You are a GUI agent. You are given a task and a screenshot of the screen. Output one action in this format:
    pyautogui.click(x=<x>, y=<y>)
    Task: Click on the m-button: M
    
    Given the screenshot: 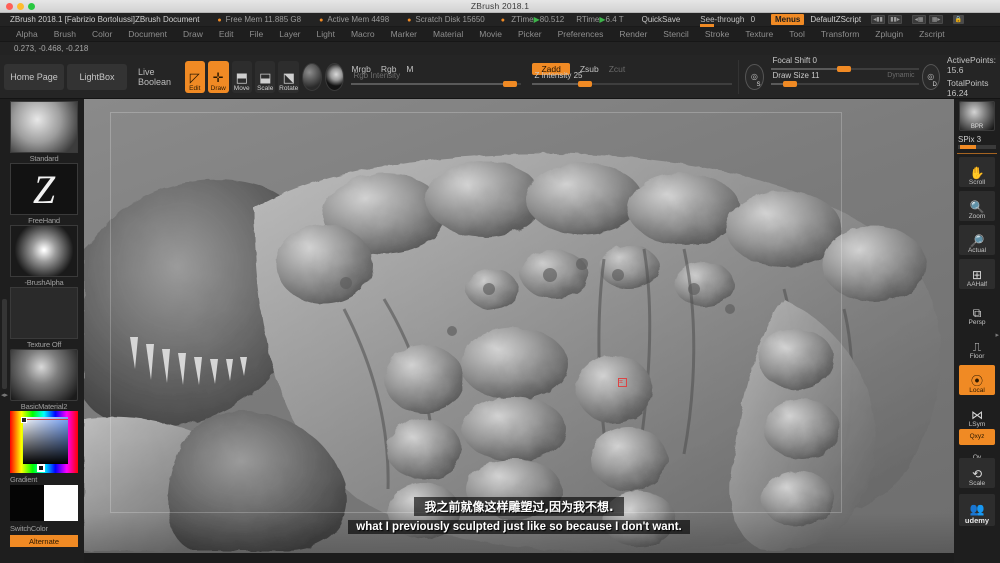 What is the action you would take?
    pyautogui.click(x=409, y=69)
    